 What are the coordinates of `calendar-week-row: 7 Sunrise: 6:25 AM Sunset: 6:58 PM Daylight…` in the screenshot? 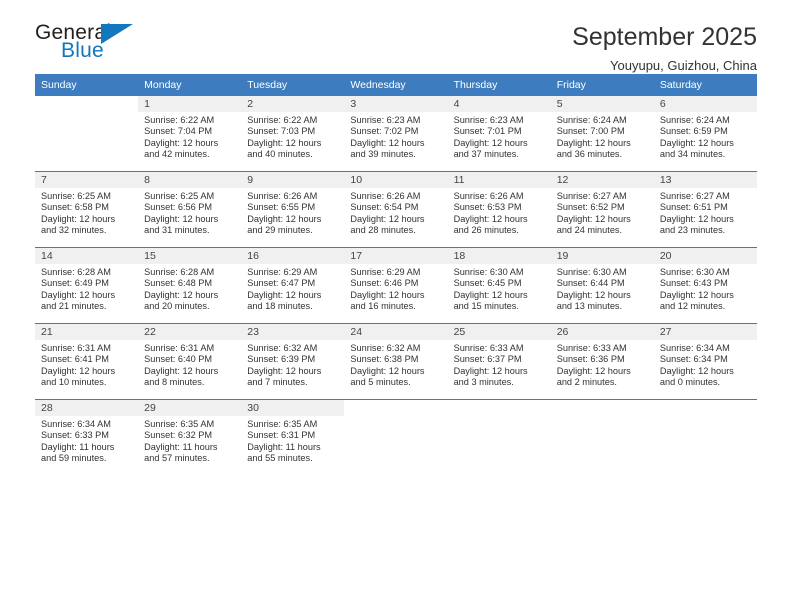 It's located at (396, 209).